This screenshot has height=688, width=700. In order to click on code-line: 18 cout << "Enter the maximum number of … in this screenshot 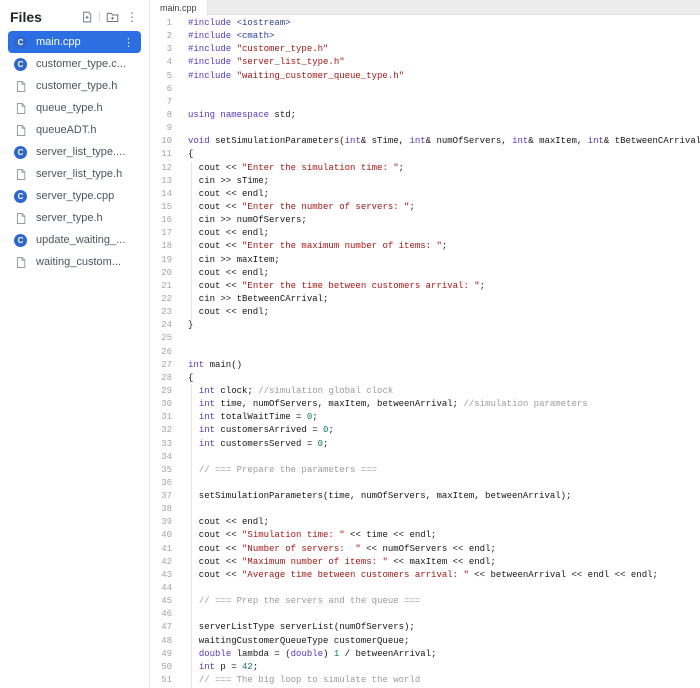, I will do `click(425, 246)`.